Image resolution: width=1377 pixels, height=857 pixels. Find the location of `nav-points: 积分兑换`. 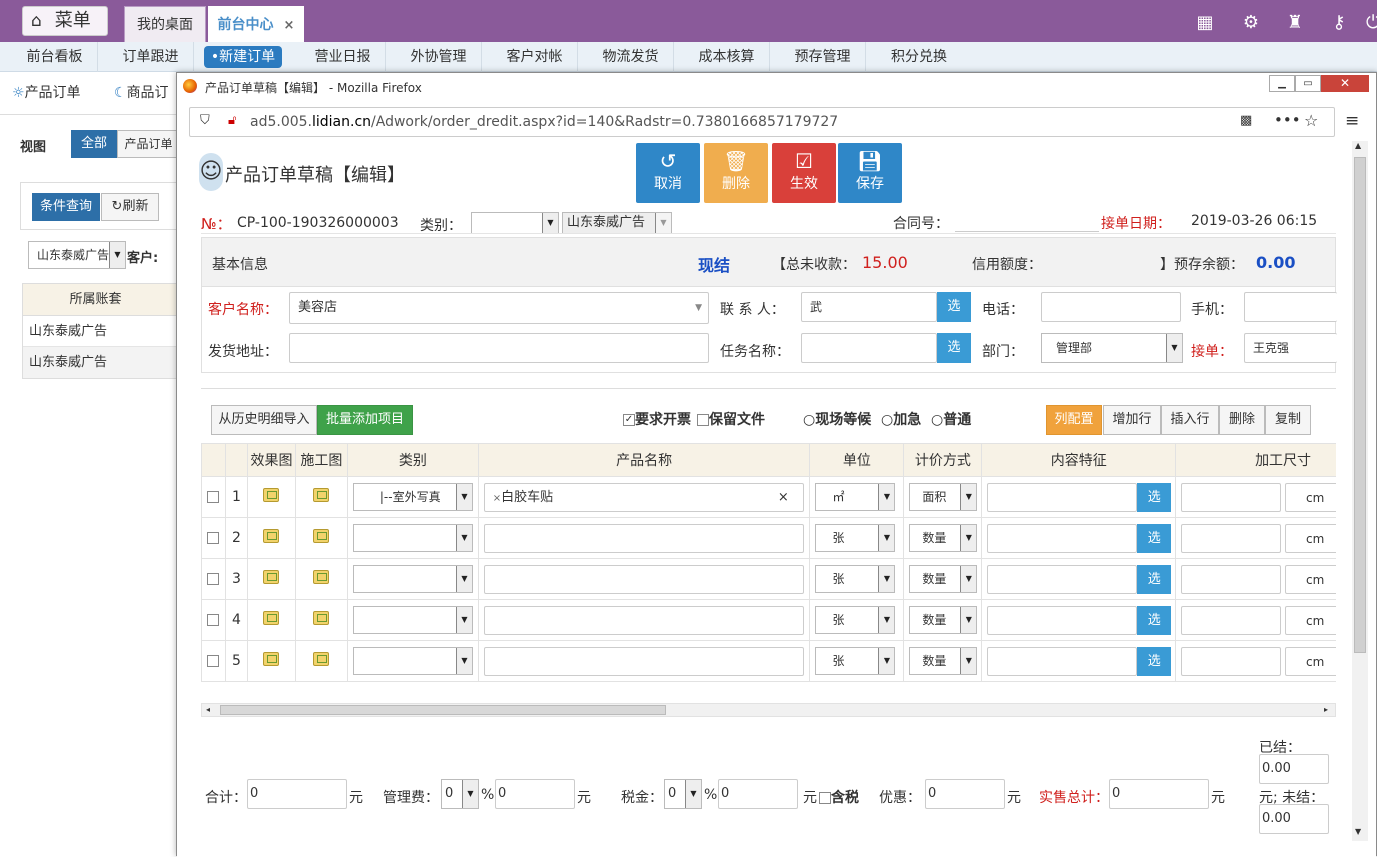

nav-points: 积分兑换 is located at coordinates (919, 57).